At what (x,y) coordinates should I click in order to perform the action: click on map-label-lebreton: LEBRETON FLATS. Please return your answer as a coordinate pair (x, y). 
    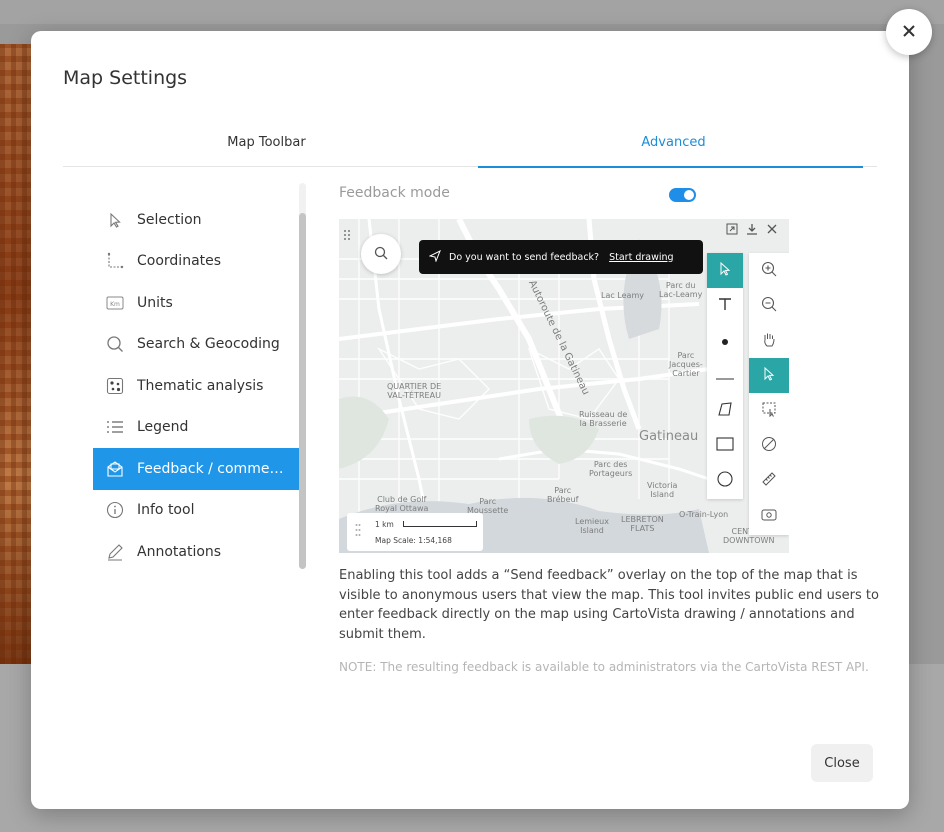
    Looking at the image, I should click on (642, 524).